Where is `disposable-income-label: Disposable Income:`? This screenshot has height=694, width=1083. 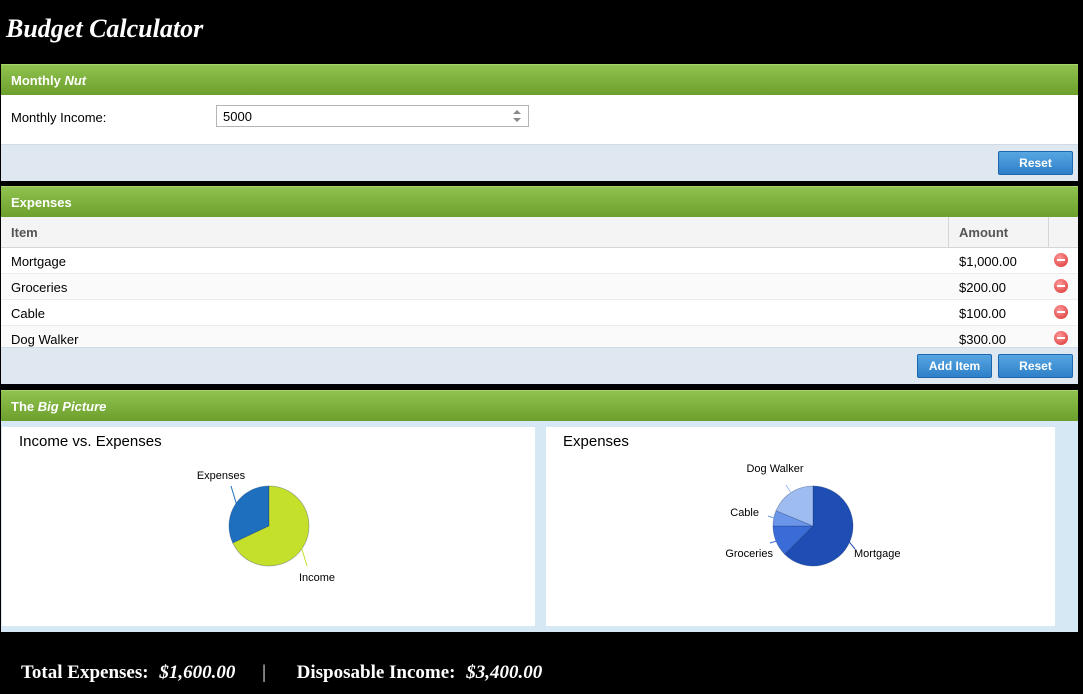
disposable-income-label: Disposable Income: is located at coordinates (376, 672).